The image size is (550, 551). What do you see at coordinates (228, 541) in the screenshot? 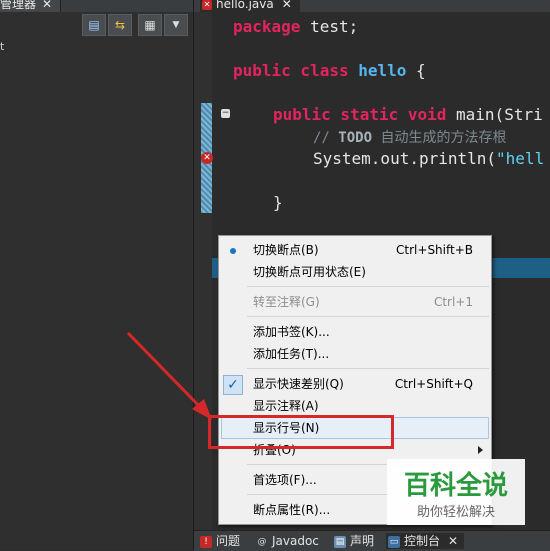
I see `tab-label: 问题` at bounding box center [228, 541].